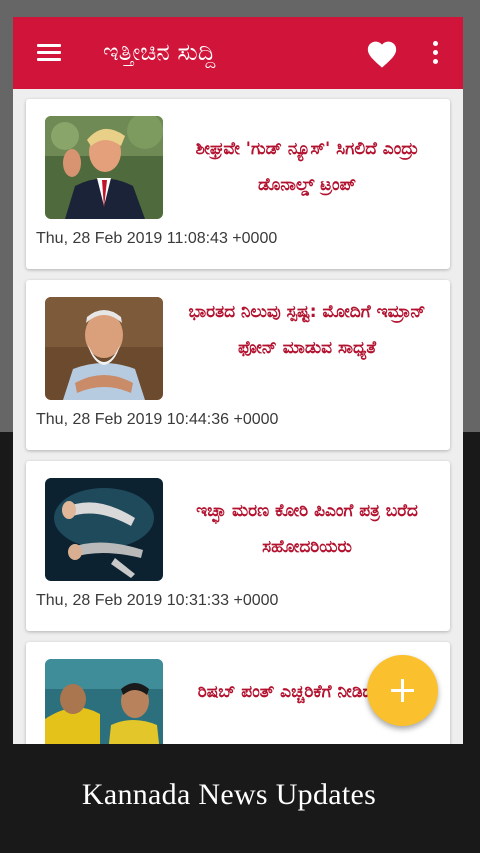  I want to click on news-date: Thu, 28 Feb 2019 10:31:33 +0000, so click(157, 600).